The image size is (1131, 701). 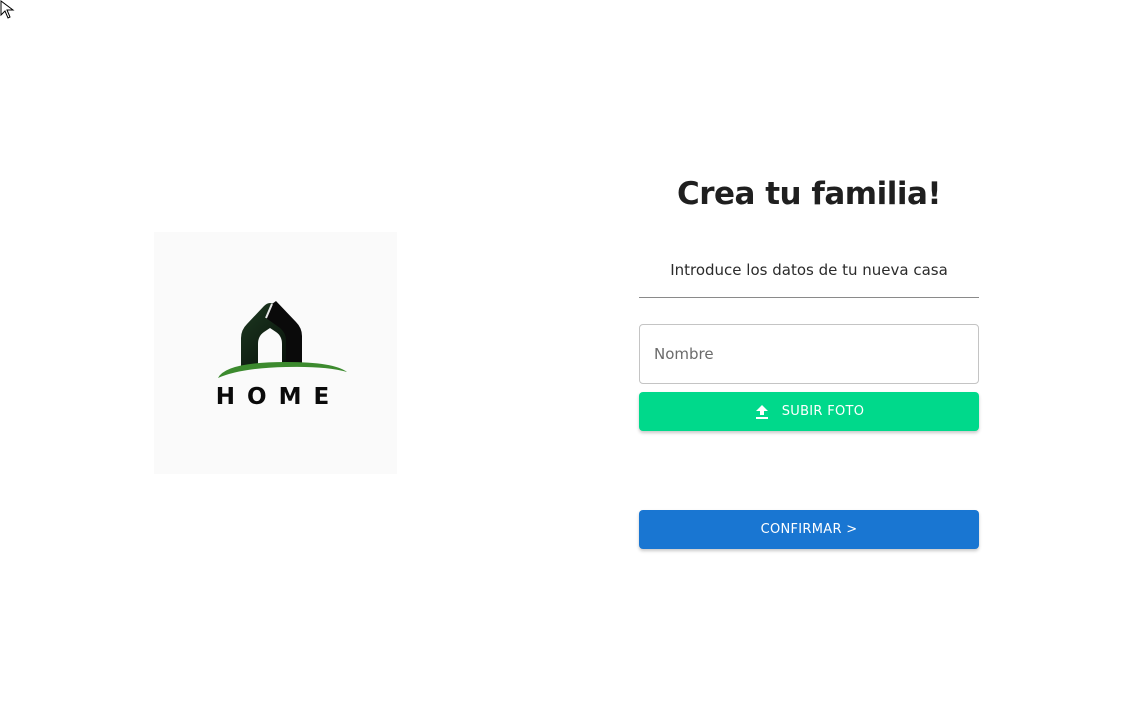 I want to click on confirm-button: CONFIRMAR >, so click(x=809, y=529).